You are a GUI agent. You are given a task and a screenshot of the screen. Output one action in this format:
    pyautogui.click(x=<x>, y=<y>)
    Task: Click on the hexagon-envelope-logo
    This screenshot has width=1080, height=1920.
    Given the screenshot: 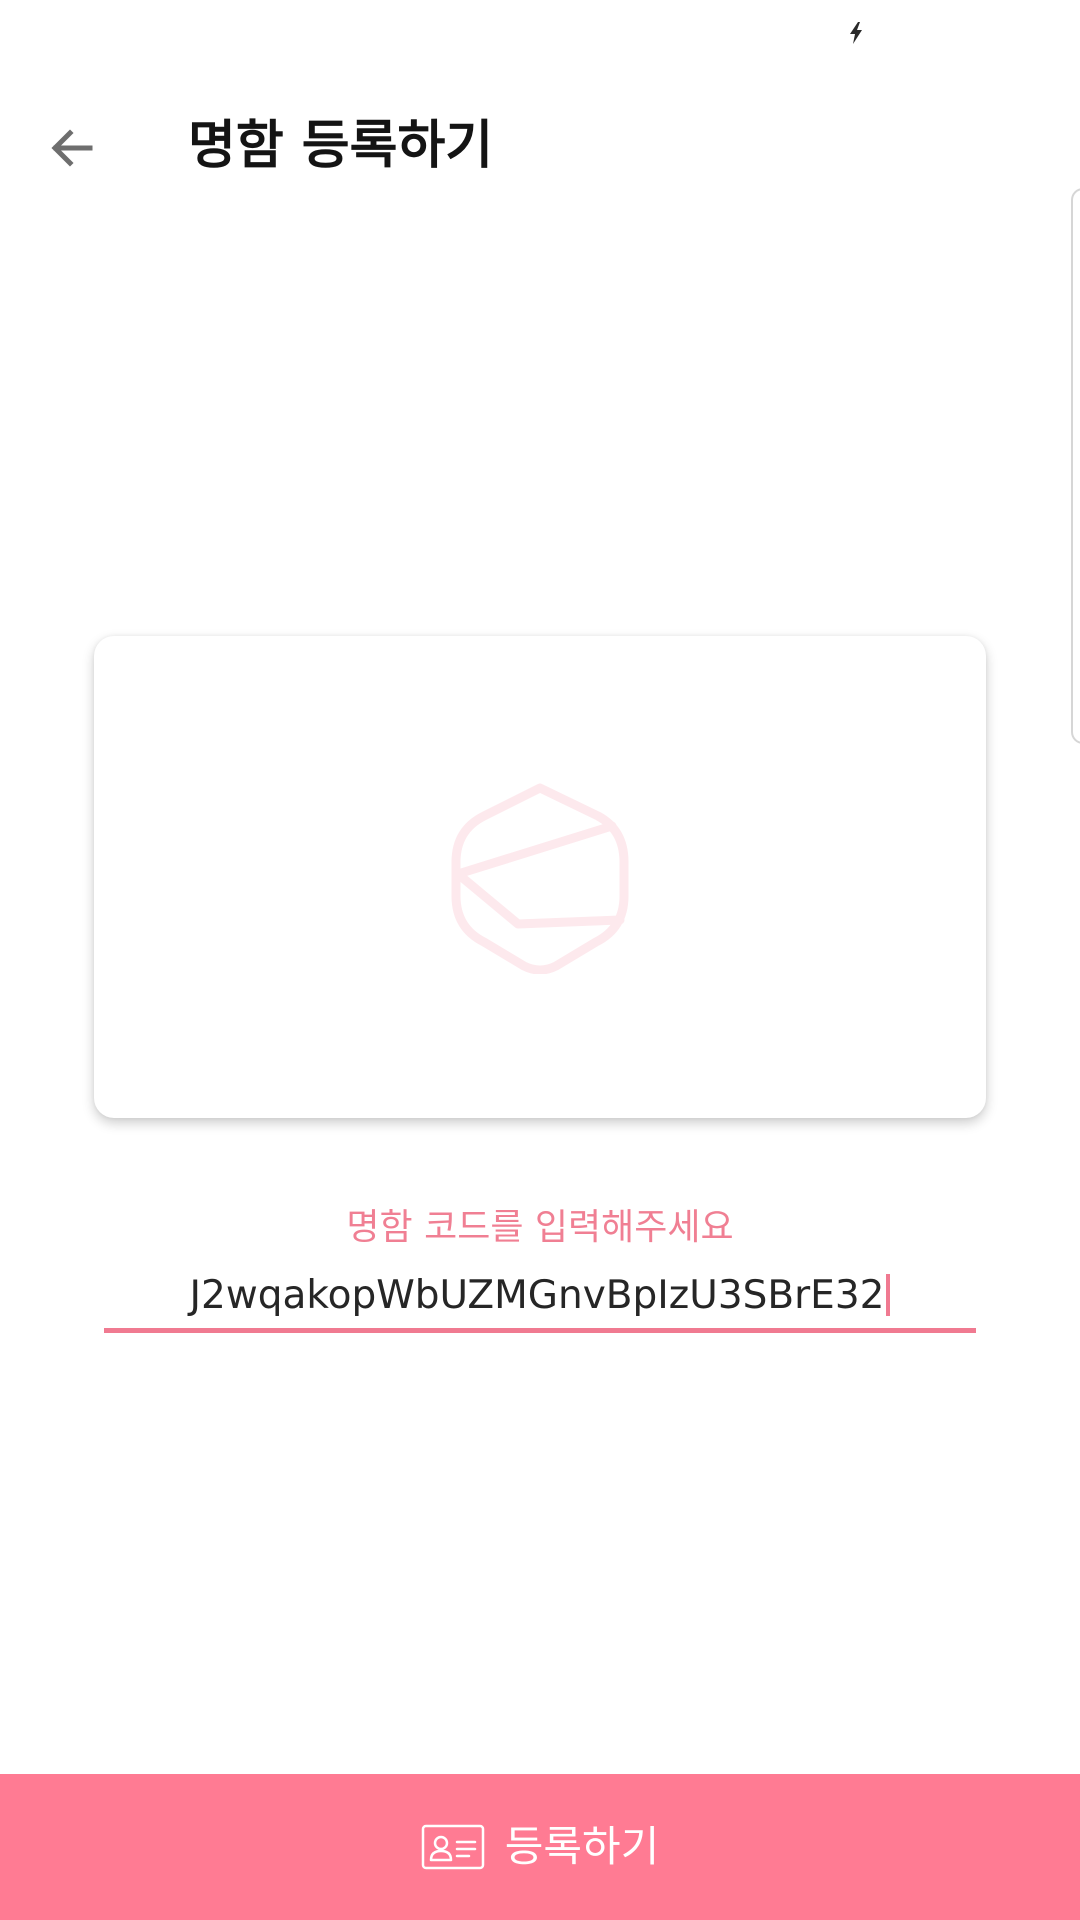 What is the action you would take?
    pyautogui.click(x=540, y=878)
    